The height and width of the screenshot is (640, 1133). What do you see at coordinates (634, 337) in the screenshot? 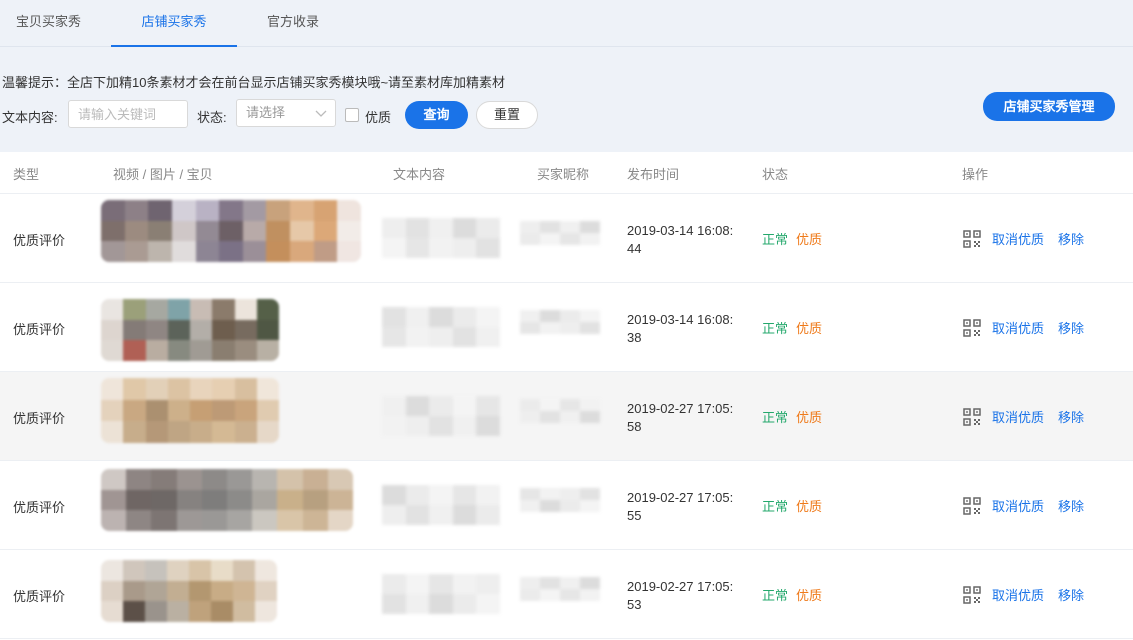
I see `publish-time-line2: 38` at bounding box center [634, 337].